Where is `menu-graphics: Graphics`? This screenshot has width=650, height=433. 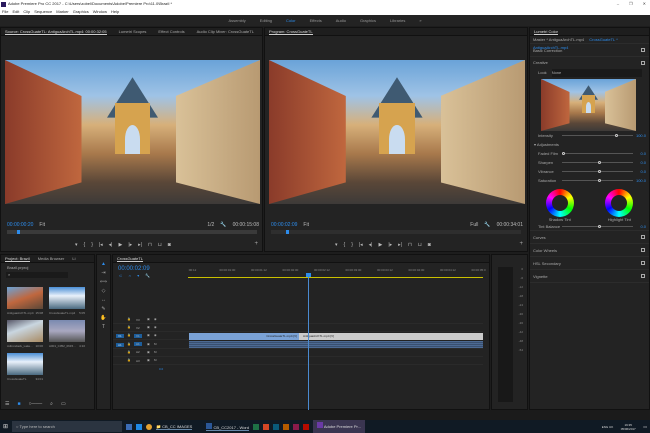 menu-graphics: Graphics is located at coordinates (81, 11).